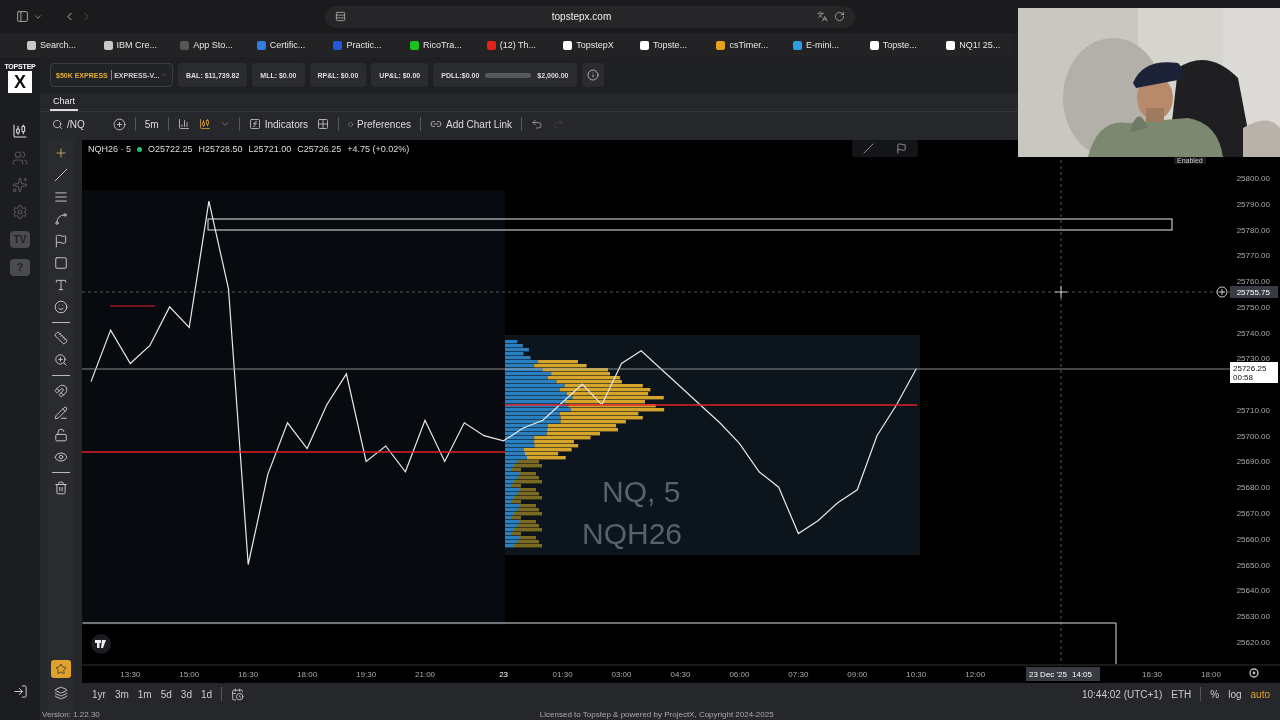 This screenshot has height=720, width=1280. What do you see at coordinates (61, 338) in the screenshot?
I see `ruler-icon` at bounding box center [61, 338].